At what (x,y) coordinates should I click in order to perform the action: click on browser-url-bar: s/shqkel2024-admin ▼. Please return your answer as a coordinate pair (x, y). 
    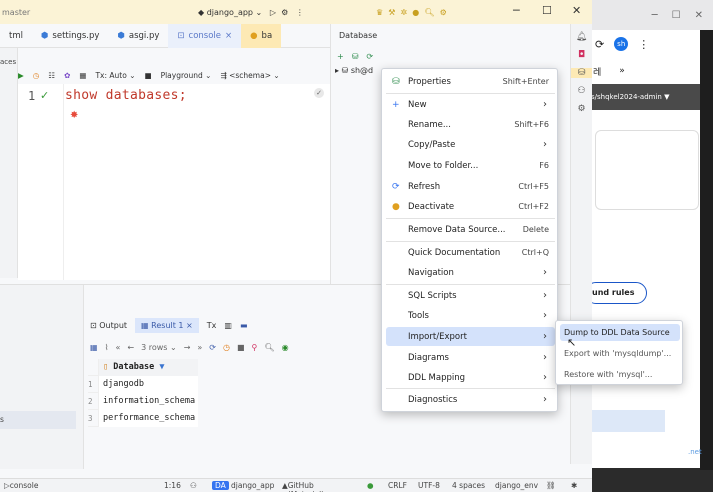
    Looking at the image, I should click on (649, 97).